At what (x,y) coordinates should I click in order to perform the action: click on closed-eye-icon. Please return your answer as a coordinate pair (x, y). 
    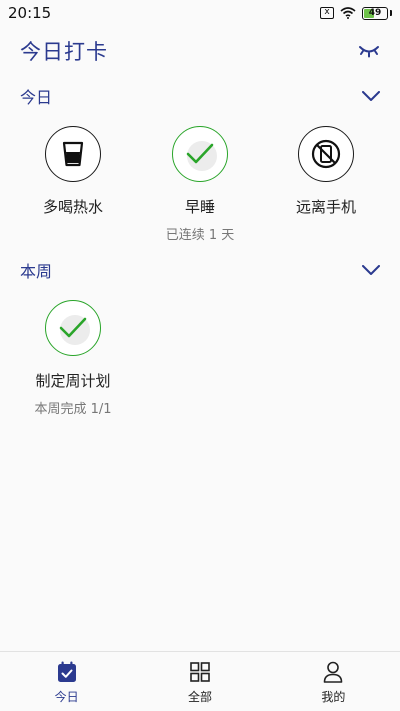
    Looking at the image, I should click on (369, 52).